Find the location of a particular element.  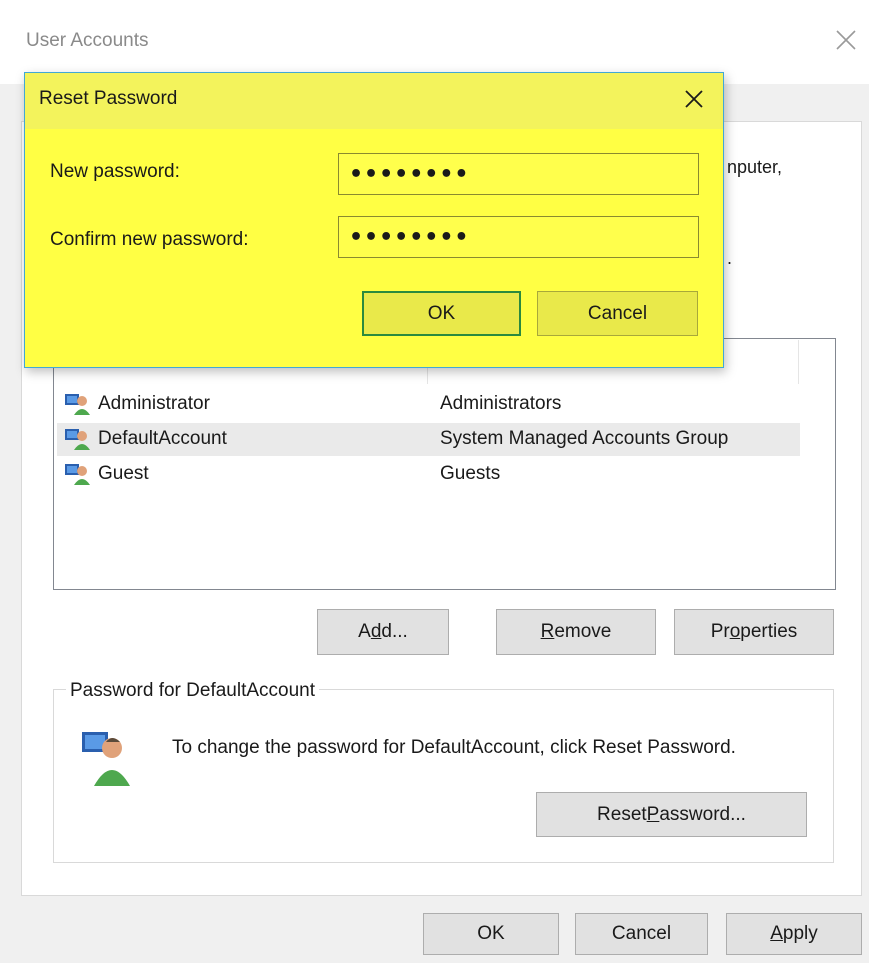

ok-button: OK is located at coordinates (491, 934).